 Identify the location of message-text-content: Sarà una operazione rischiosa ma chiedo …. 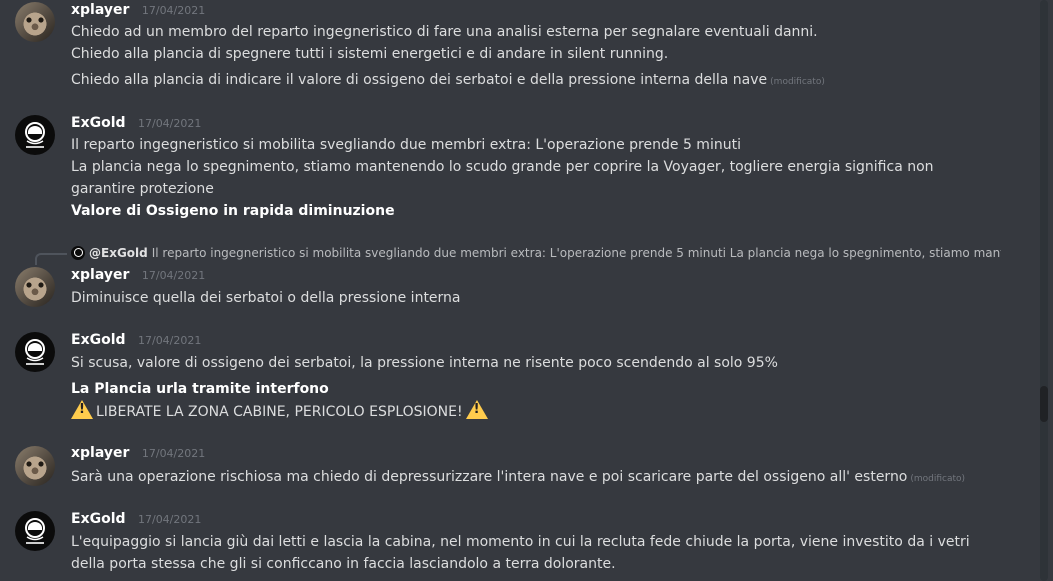
(489, 477).